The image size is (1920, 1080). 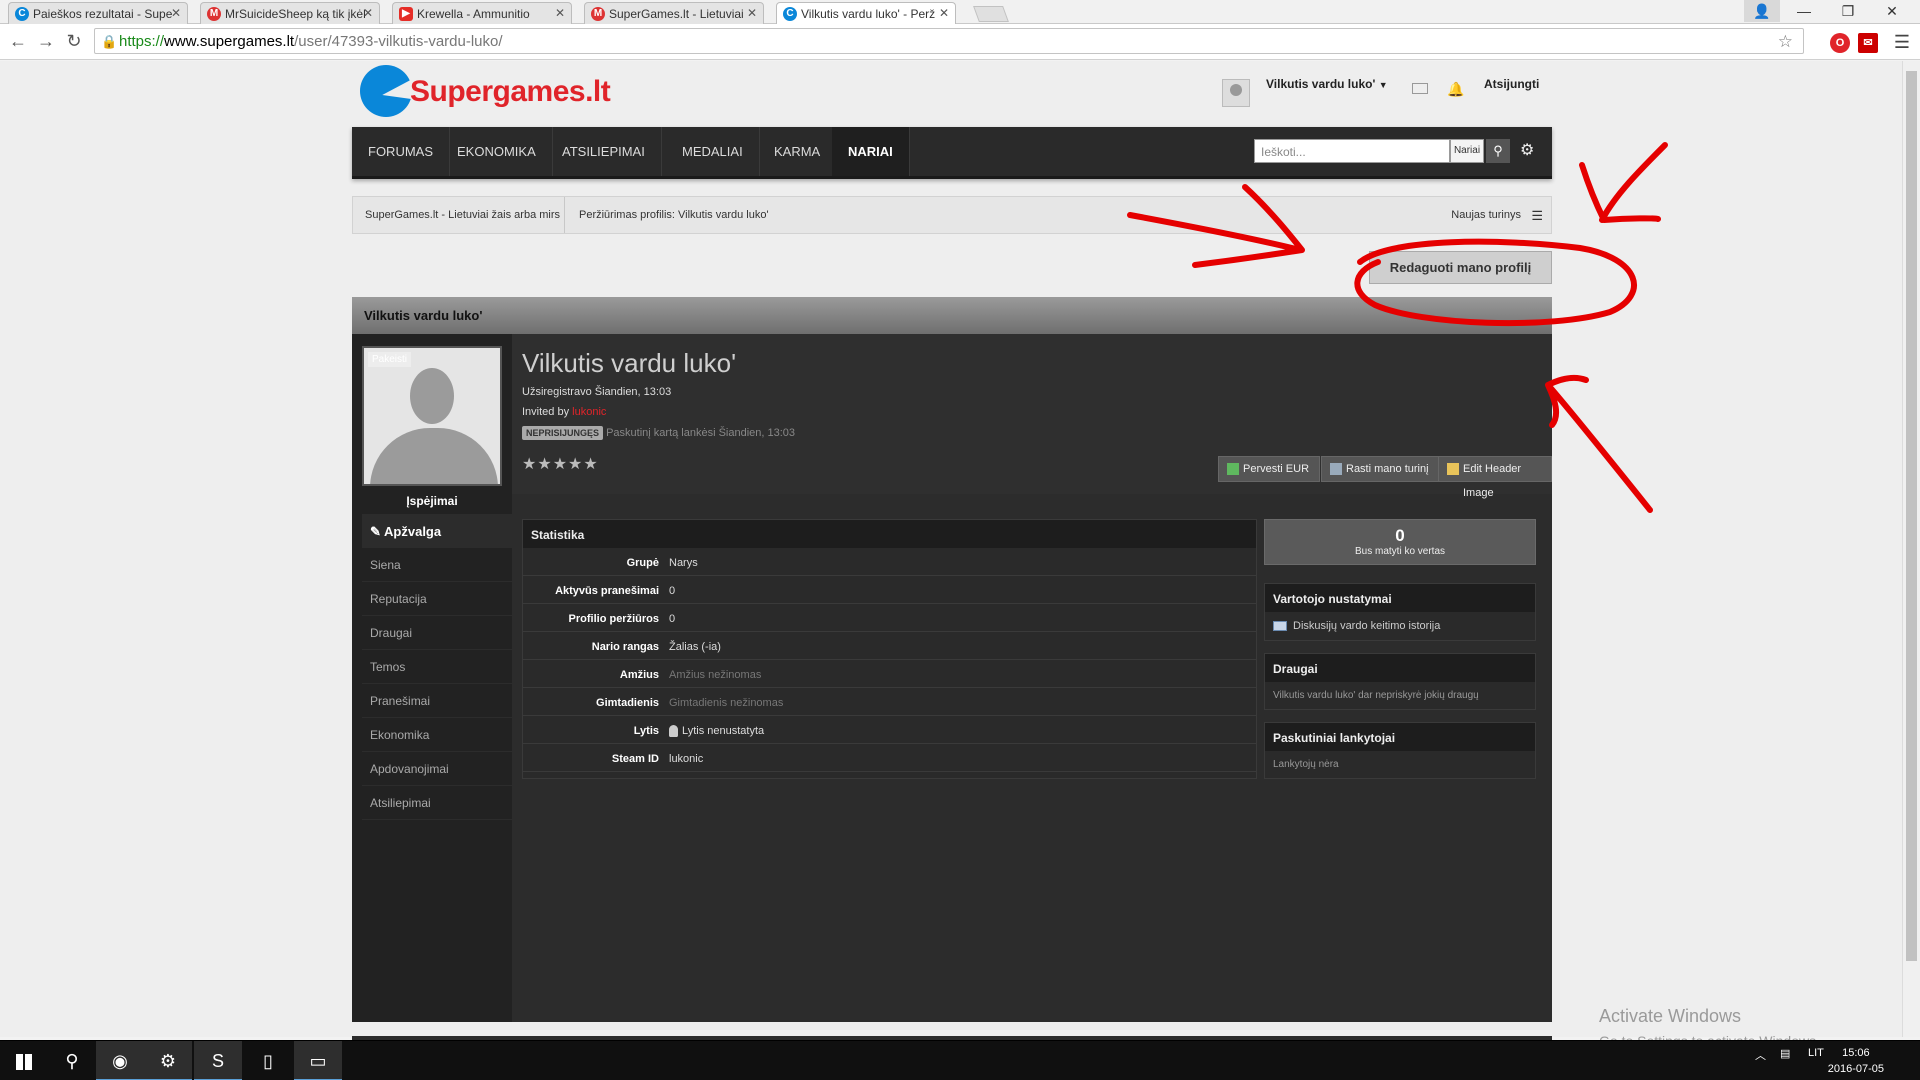 I want to click on forward-icon: →, so click(x=46, y=41).